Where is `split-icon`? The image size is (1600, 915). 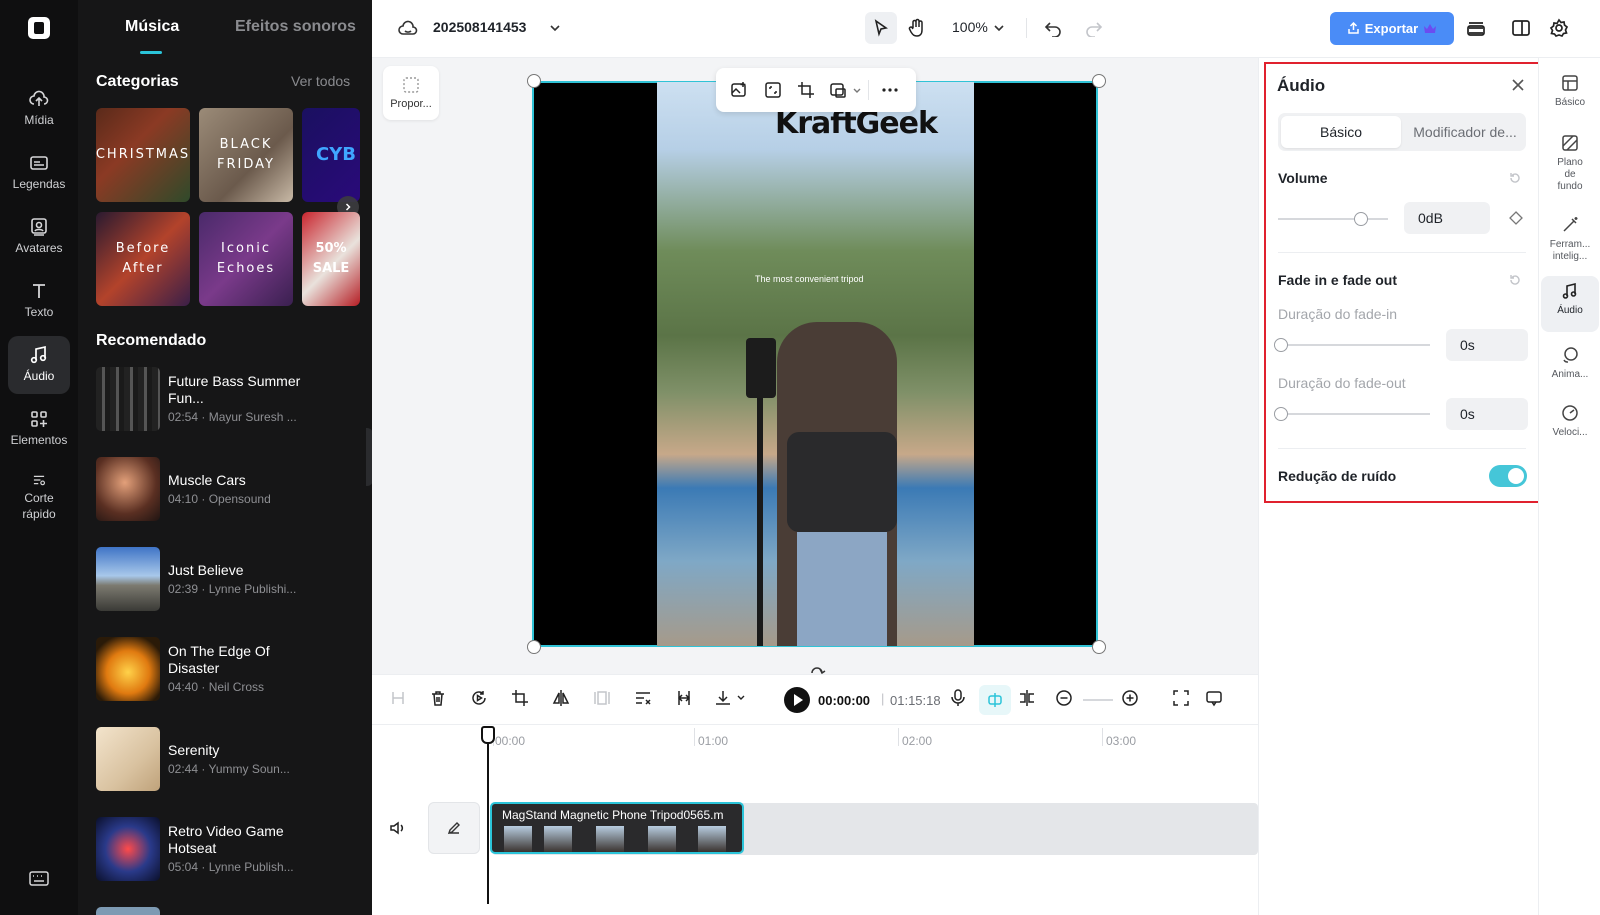
split-icon is located at coordinates (398, 698).